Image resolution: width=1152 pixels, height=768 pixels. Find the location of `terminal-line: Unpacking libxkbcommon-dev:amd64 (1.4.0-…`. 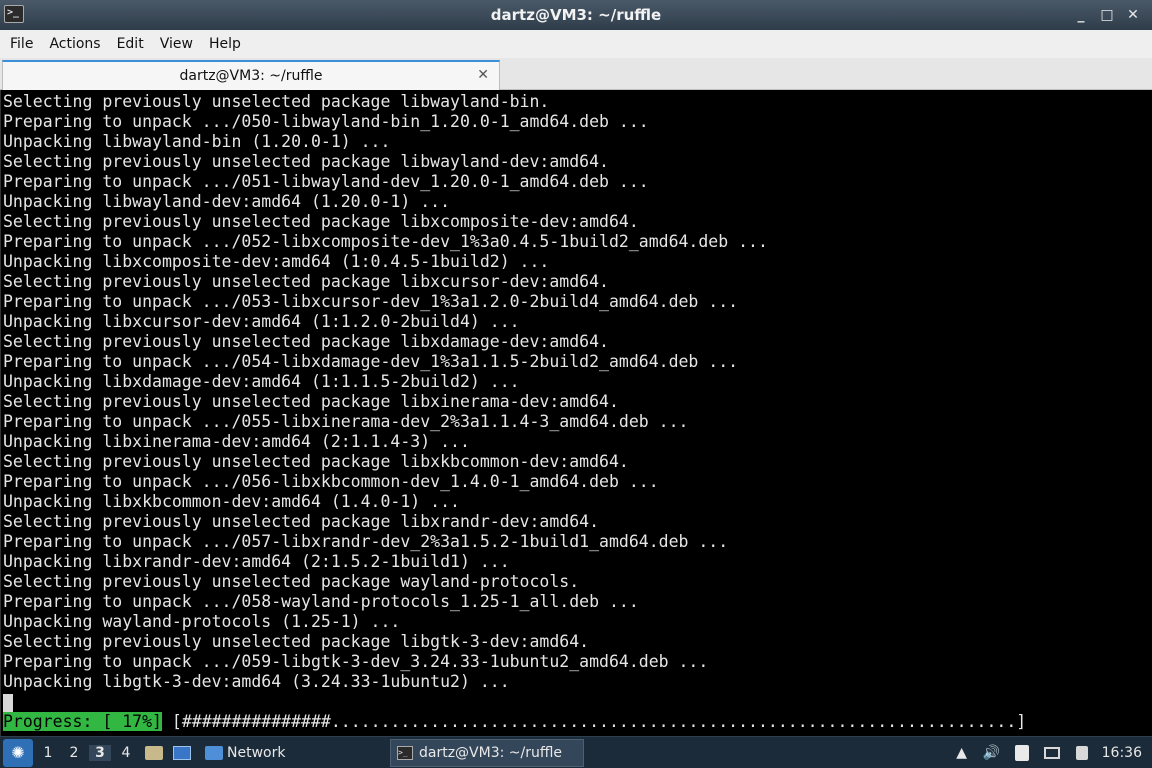

terminal-line: Unpacking libxkbcommon-dev:amd64 (1.4.0-… is located at coordinates (231, 501).